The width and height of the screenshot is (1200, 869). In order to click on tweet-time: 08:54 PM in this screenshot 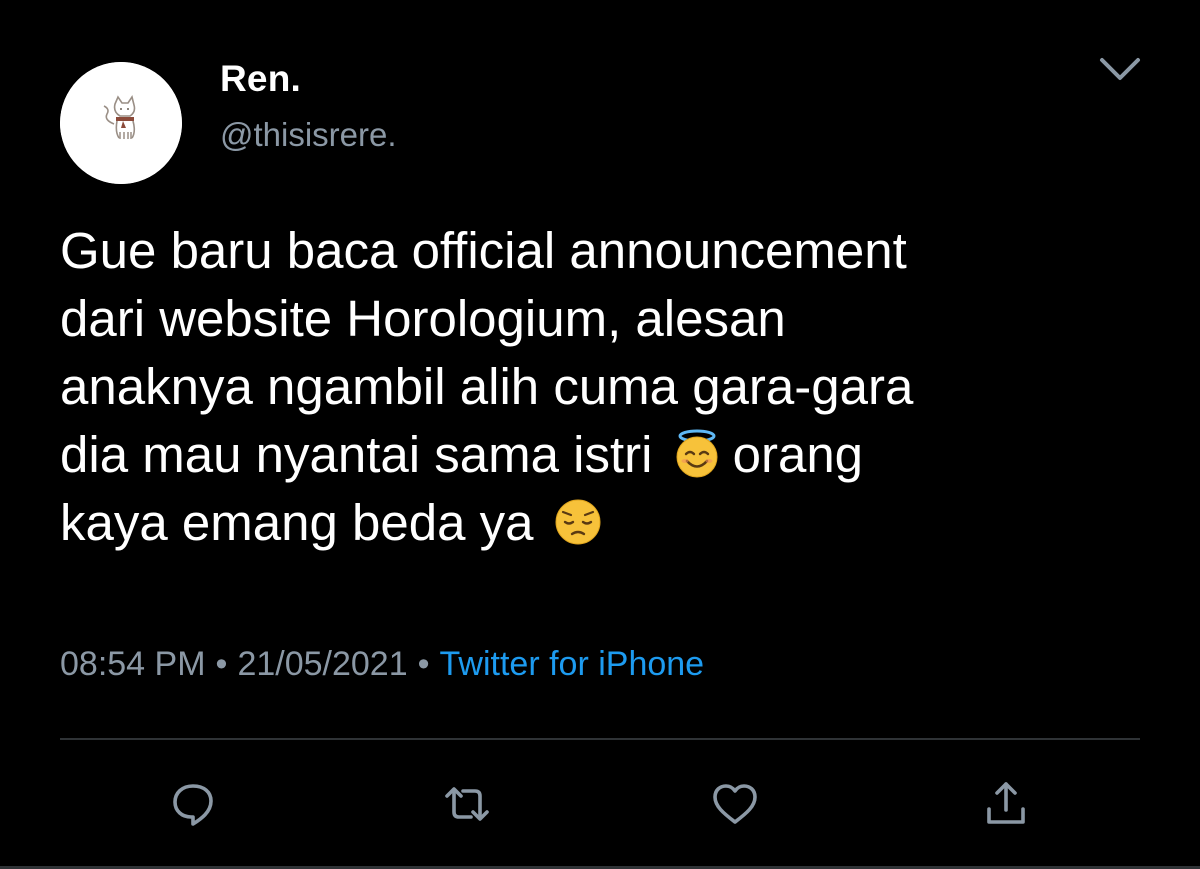, I will do `click(133, 664)`.